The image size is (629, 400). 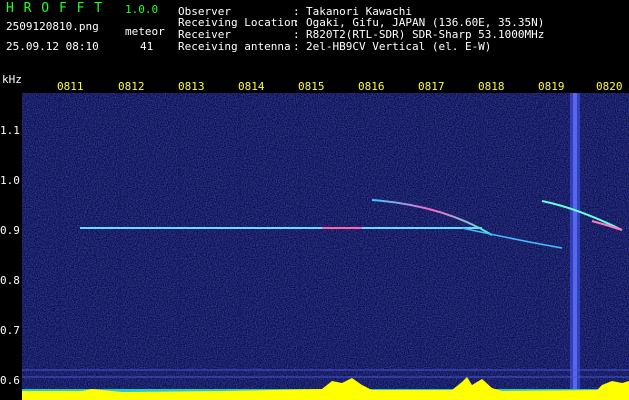 What do you see at coordinates (145, 31) in the screenshot?
I see `meteor-label: meteor` at bounding box center [145, 31].